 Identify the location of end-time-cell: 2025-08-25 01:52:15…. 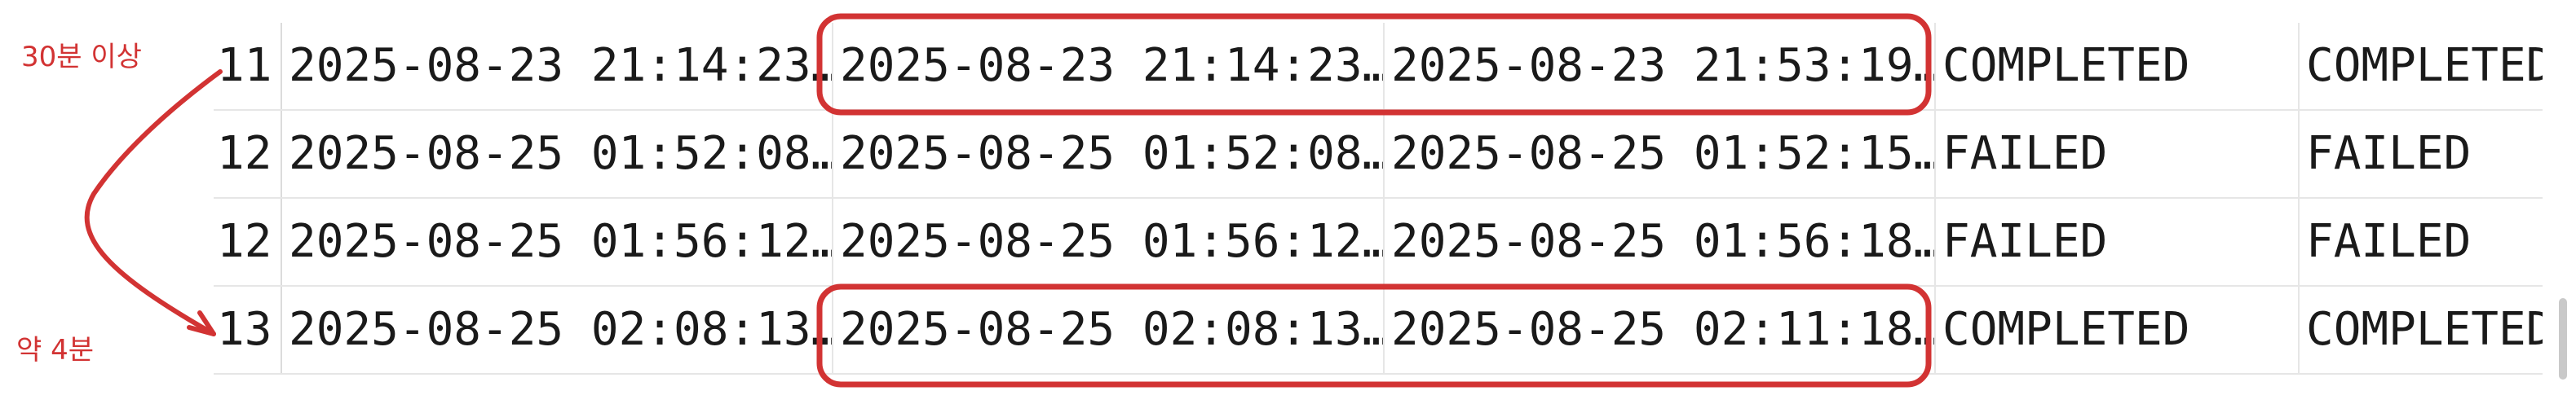
(1660, 154).